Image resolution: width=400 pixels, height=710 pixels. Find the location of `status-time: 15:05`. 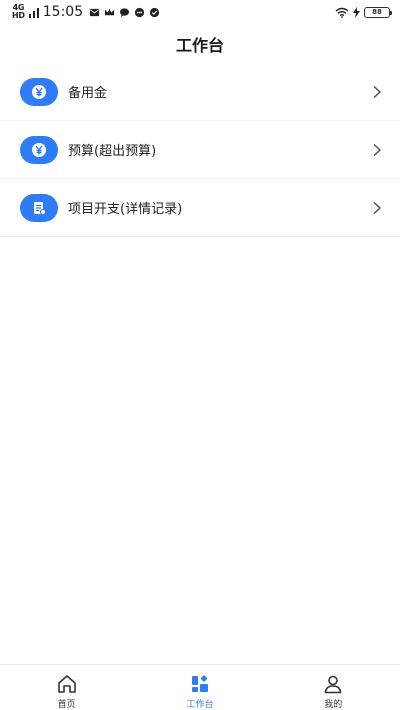

status-time: 15:05 is located at coordinates (63, 12).